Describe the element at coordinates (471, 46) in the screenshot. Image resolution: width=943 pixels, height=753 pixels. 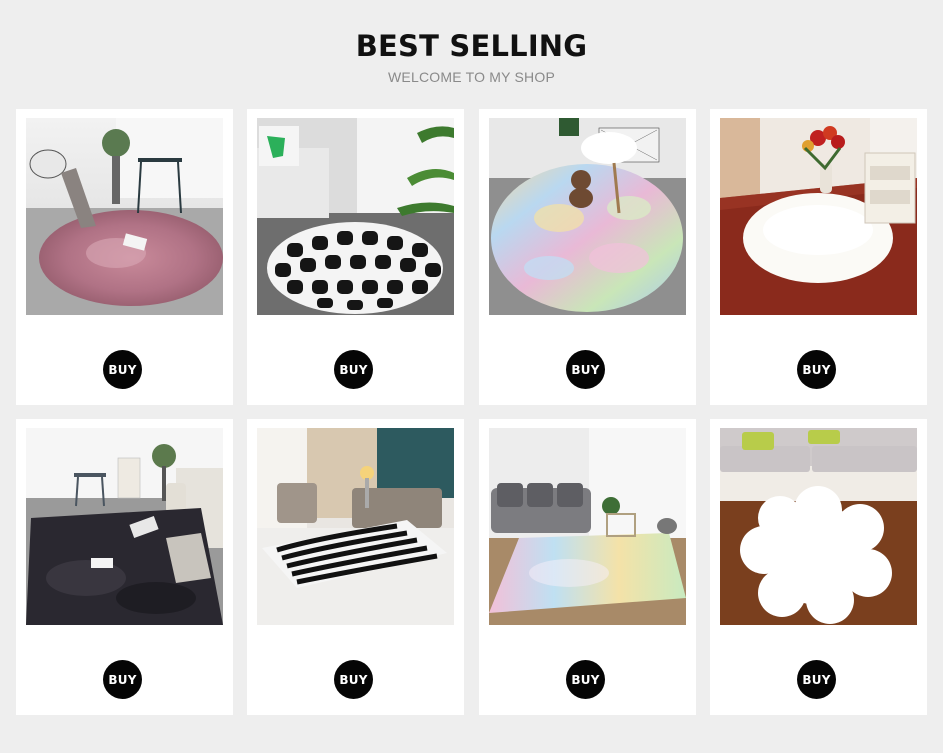
I see `page-title: BEST SELLING` at that location.